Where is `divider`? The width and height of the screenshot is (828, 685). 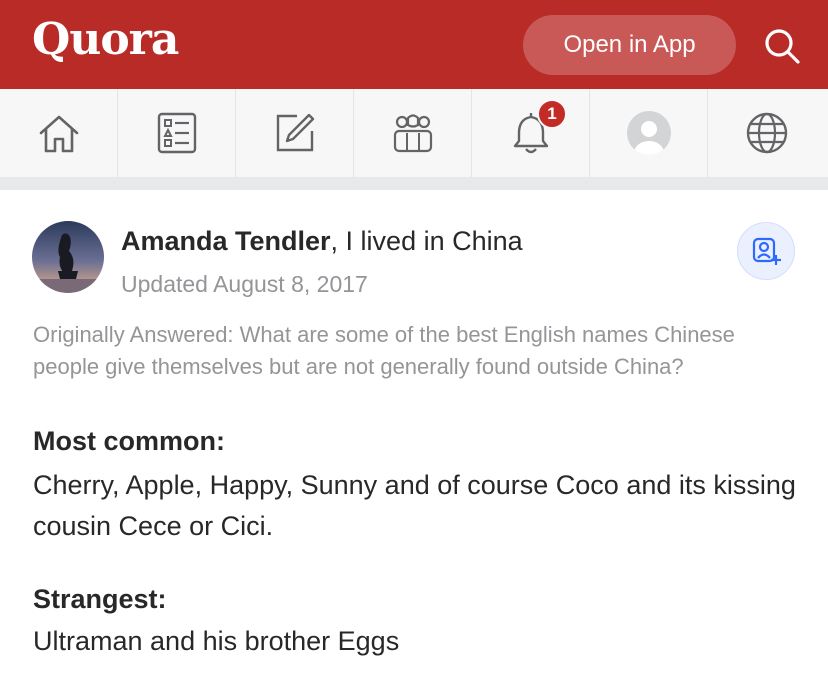 divider is located at coordinates (414, 184).